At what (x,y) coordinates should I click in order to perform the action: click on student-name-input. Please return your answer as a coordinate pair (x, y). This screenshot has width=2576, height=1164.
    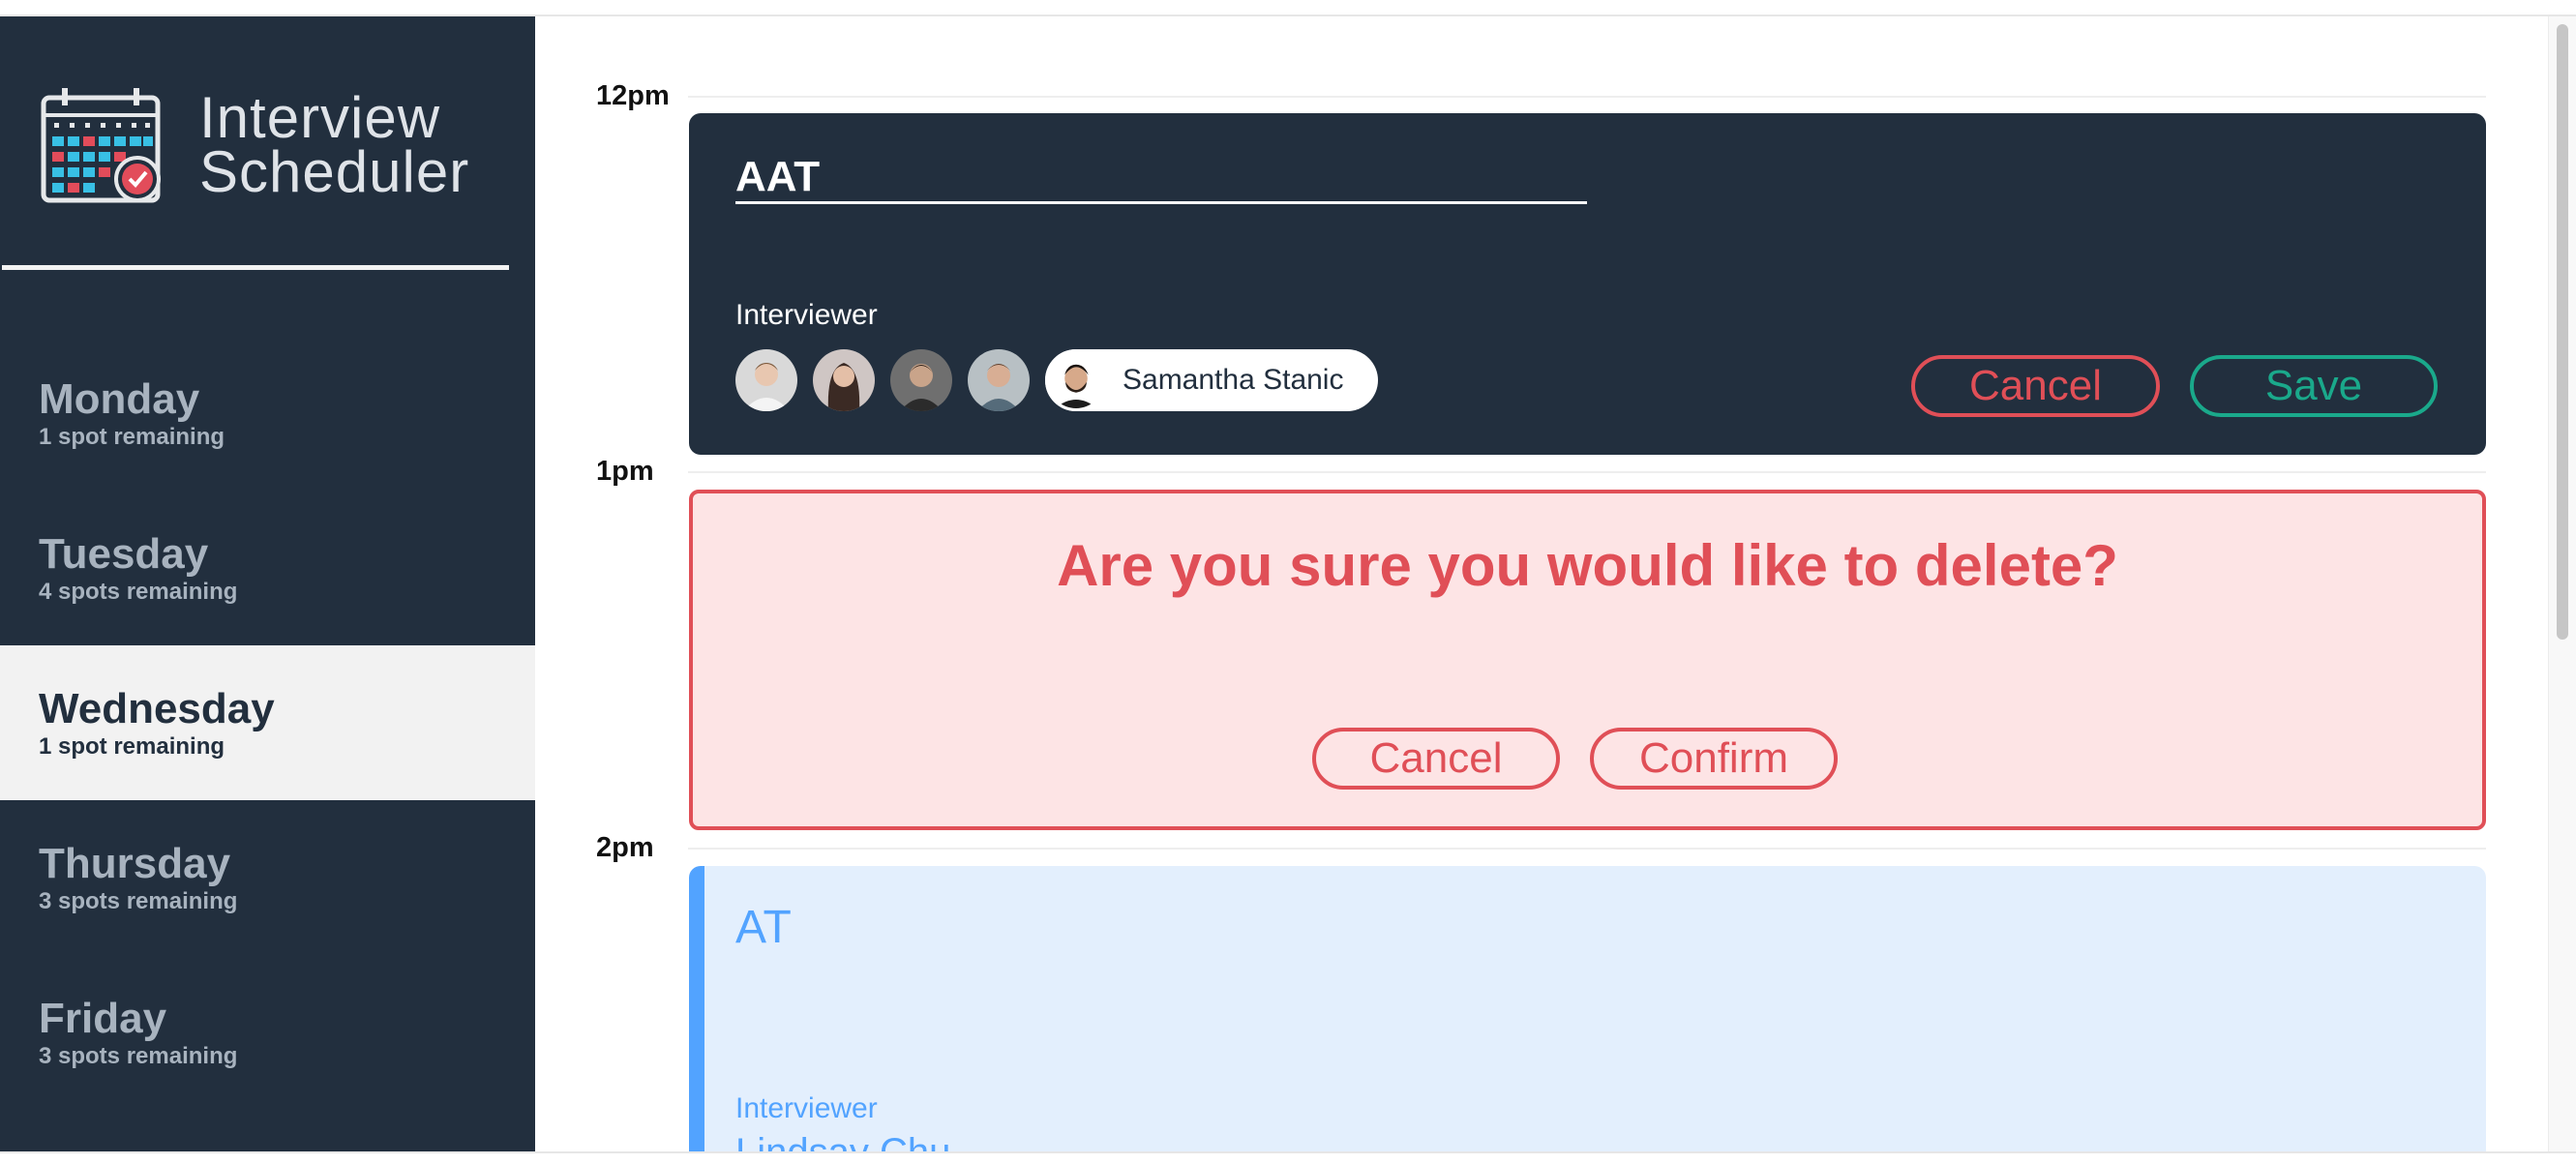
    Looking at the image, I should click on (1161, 178).